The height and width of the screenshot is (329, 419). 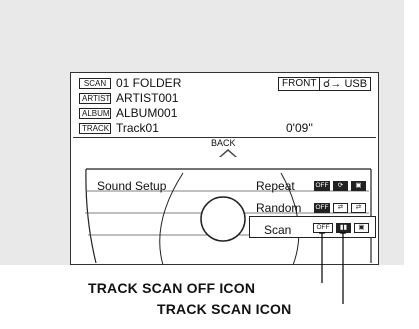 What do you see at coordinates (224, 309) in the screenshot?
I see `track-scan-callout: TRACK SCAN ICON` at bounding box center [224, 309].